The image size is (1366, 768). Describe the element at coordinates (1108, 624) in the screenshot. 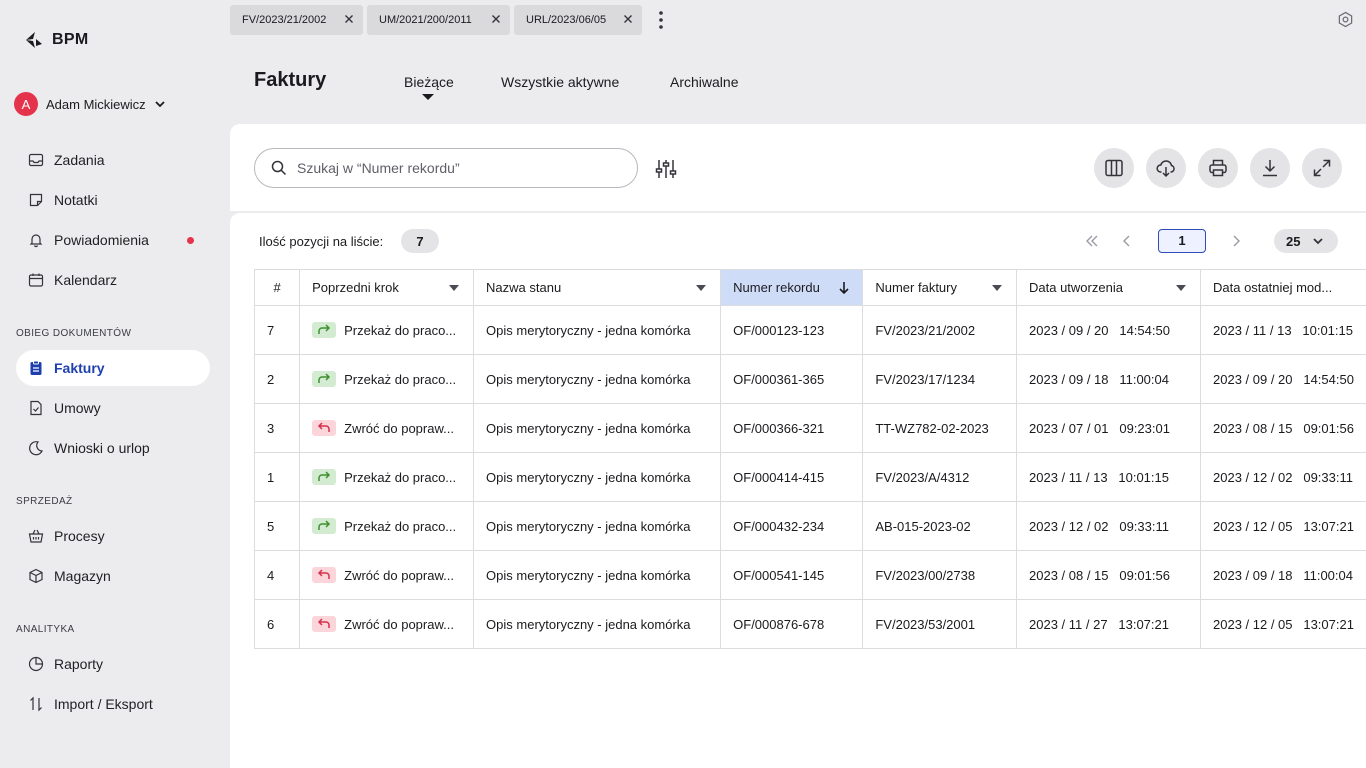

I see `cell-created-date: 2023 / 11 / 27 13:07:21` at that location.